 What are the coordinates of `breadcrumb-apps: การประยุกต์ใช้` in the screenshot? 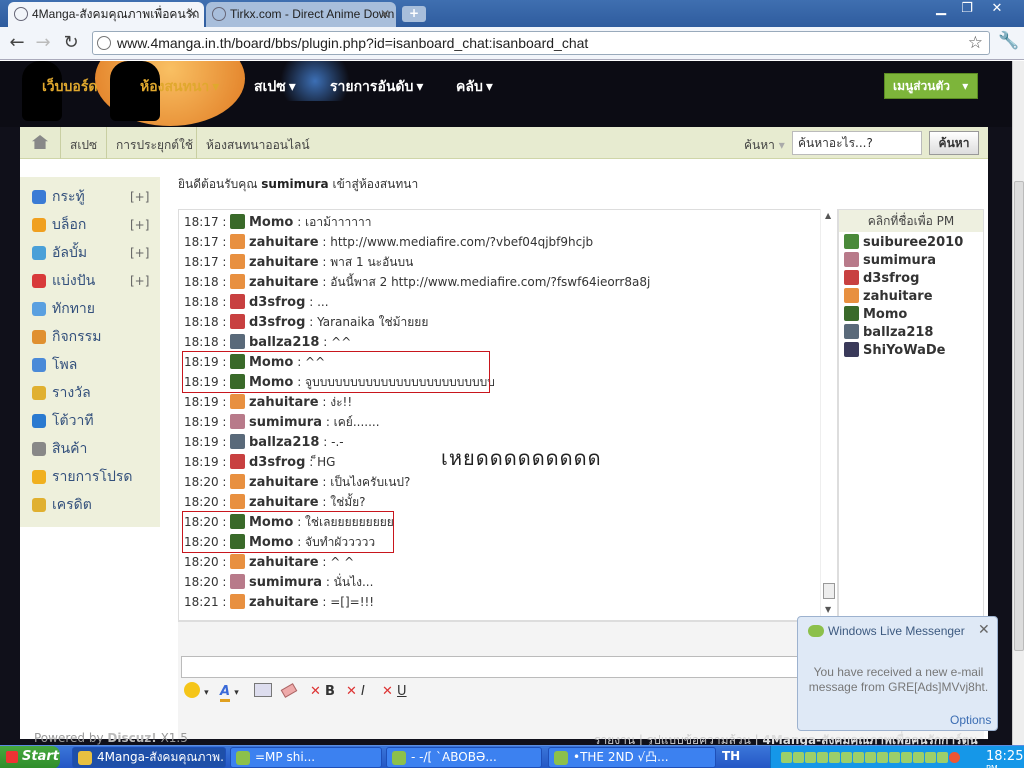 It's located at (154, 145).